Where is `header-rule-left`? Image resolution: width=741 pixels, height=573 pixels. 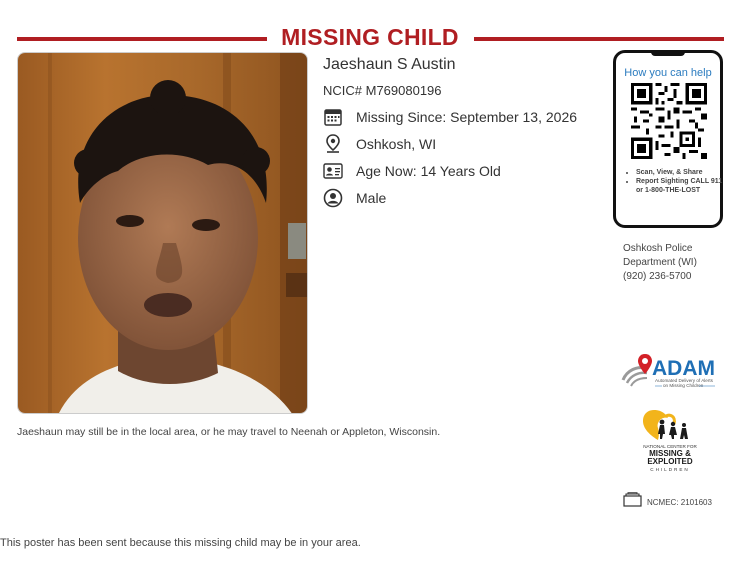 header-rule-left is located at coordinates (142, 39).